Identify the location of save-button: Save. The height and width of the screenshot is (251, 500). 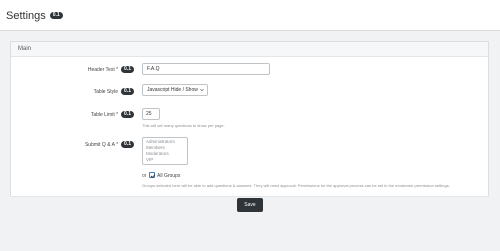
(250, 205).